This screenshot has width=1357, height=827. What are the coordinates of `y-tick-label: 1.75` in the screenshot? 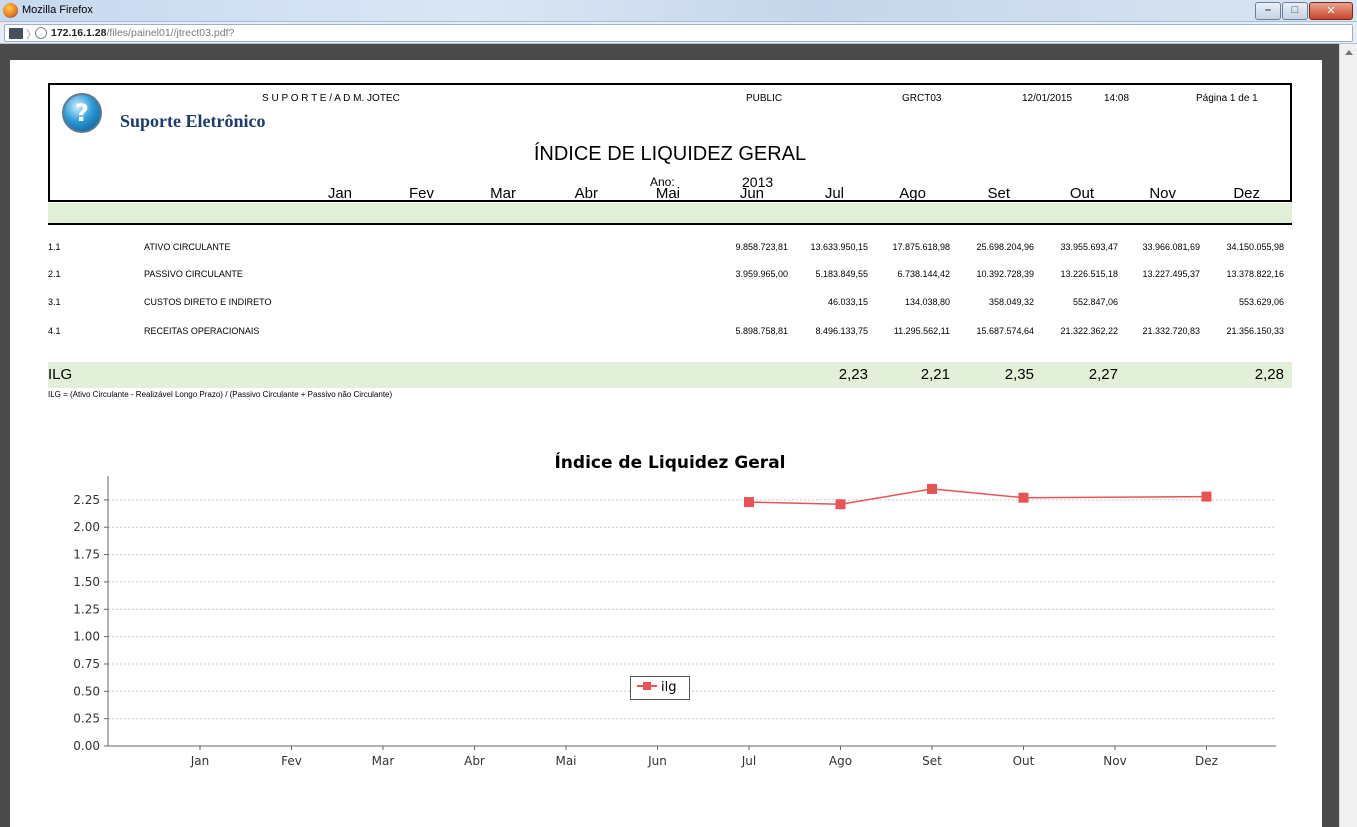 It's located at (86, 555).